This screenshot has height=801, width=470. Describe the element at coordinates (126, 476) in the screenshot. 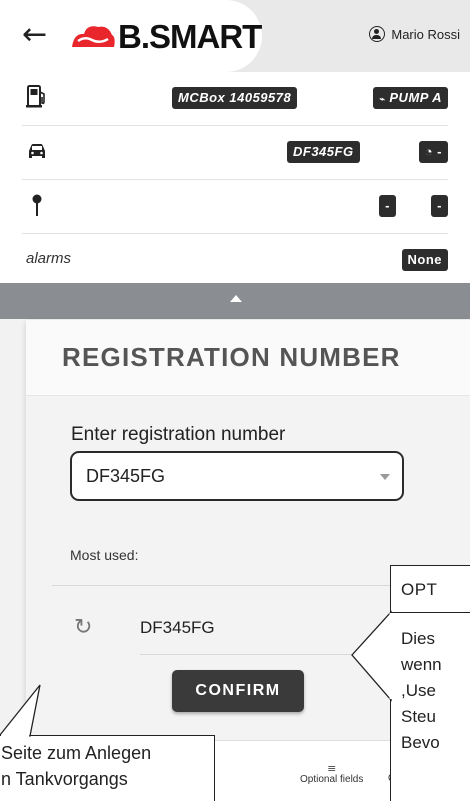

I see `registration-select-value: DF345FG` at that location.